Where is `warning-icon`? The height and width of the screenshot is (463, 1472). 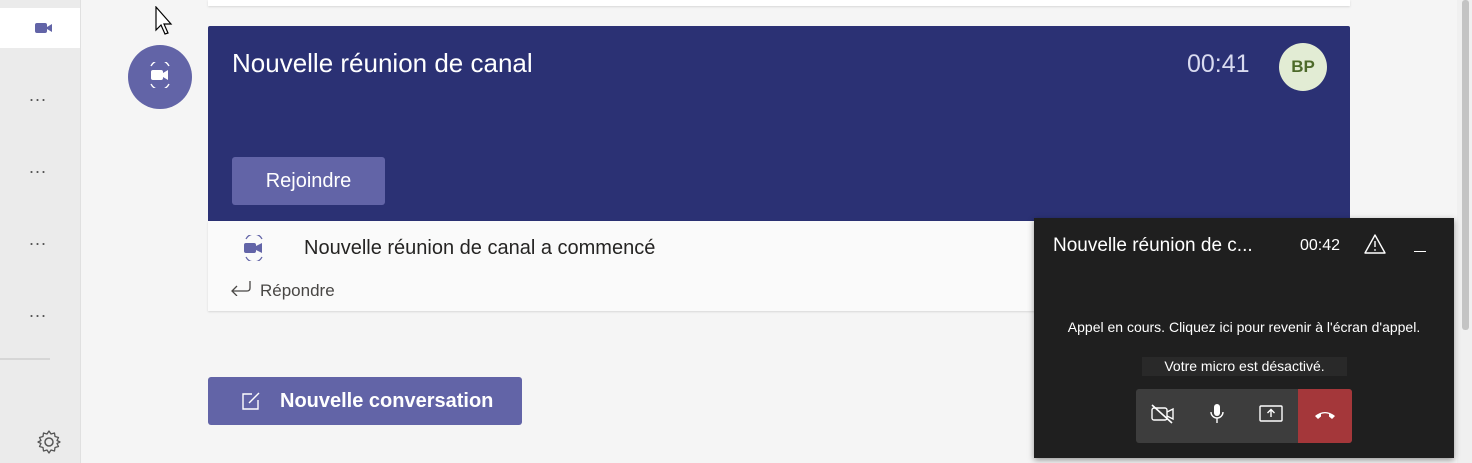 warning-icon is located at coordinates (1375, 246).